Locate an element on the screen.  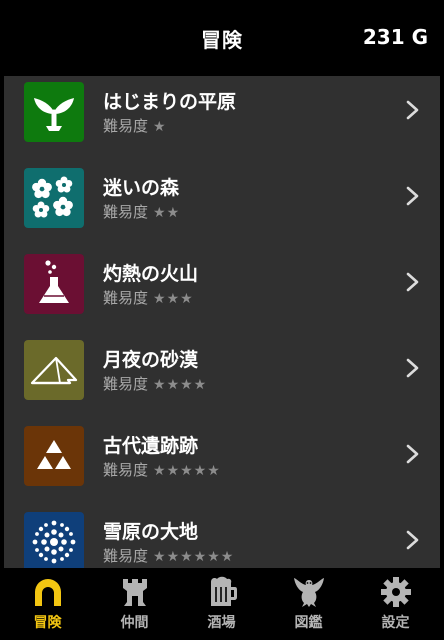
tab-bar: 冒険 仲間 酒場 図鑑 設定 is located at coordinates (222, 602).